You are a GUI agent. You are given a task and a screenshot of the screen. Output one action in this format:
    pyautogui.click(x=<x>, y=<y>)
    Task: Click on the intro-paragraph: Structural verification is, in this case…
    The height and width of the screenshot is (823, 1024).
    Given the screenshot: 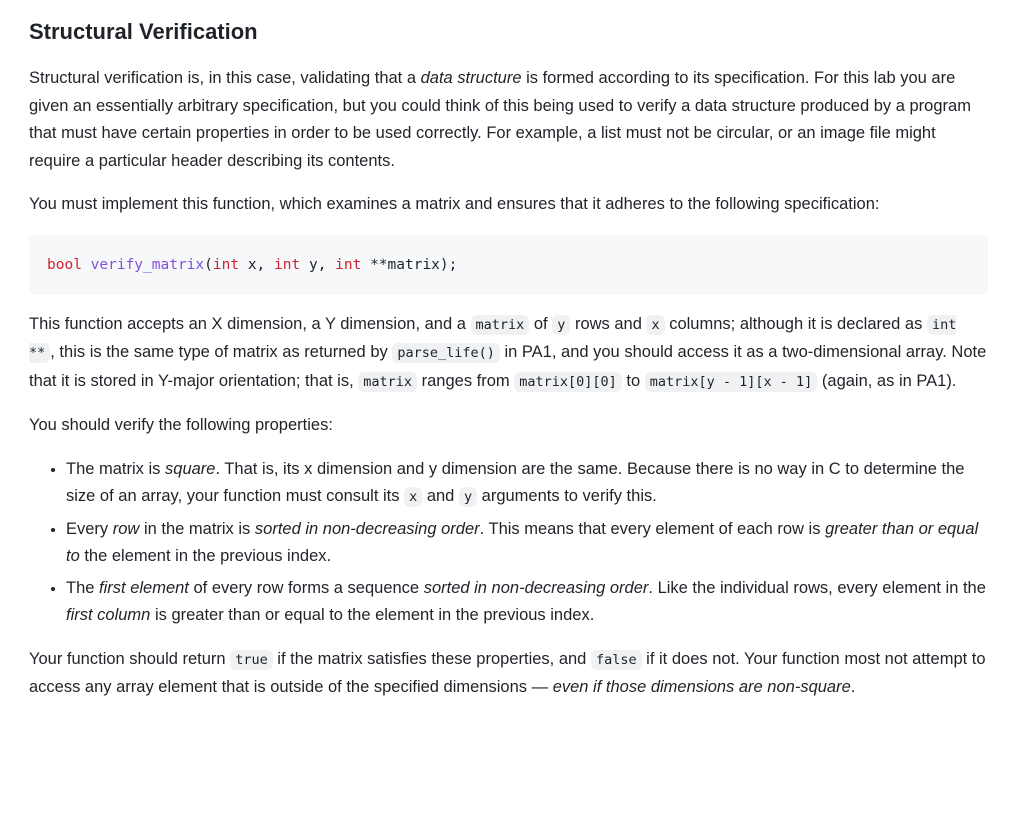 What is the action you would take?
    pyautogui.click(x=508, y=120)
    